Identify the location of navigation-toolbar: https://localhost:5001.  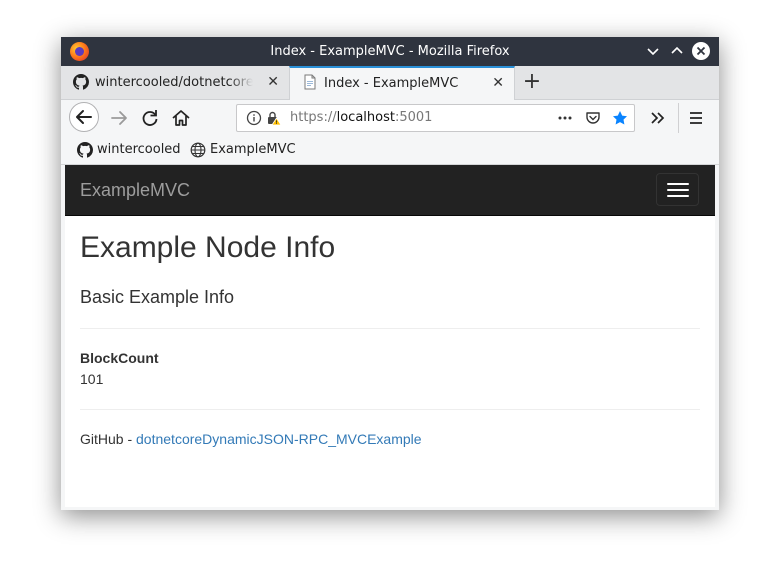
(390, 118).